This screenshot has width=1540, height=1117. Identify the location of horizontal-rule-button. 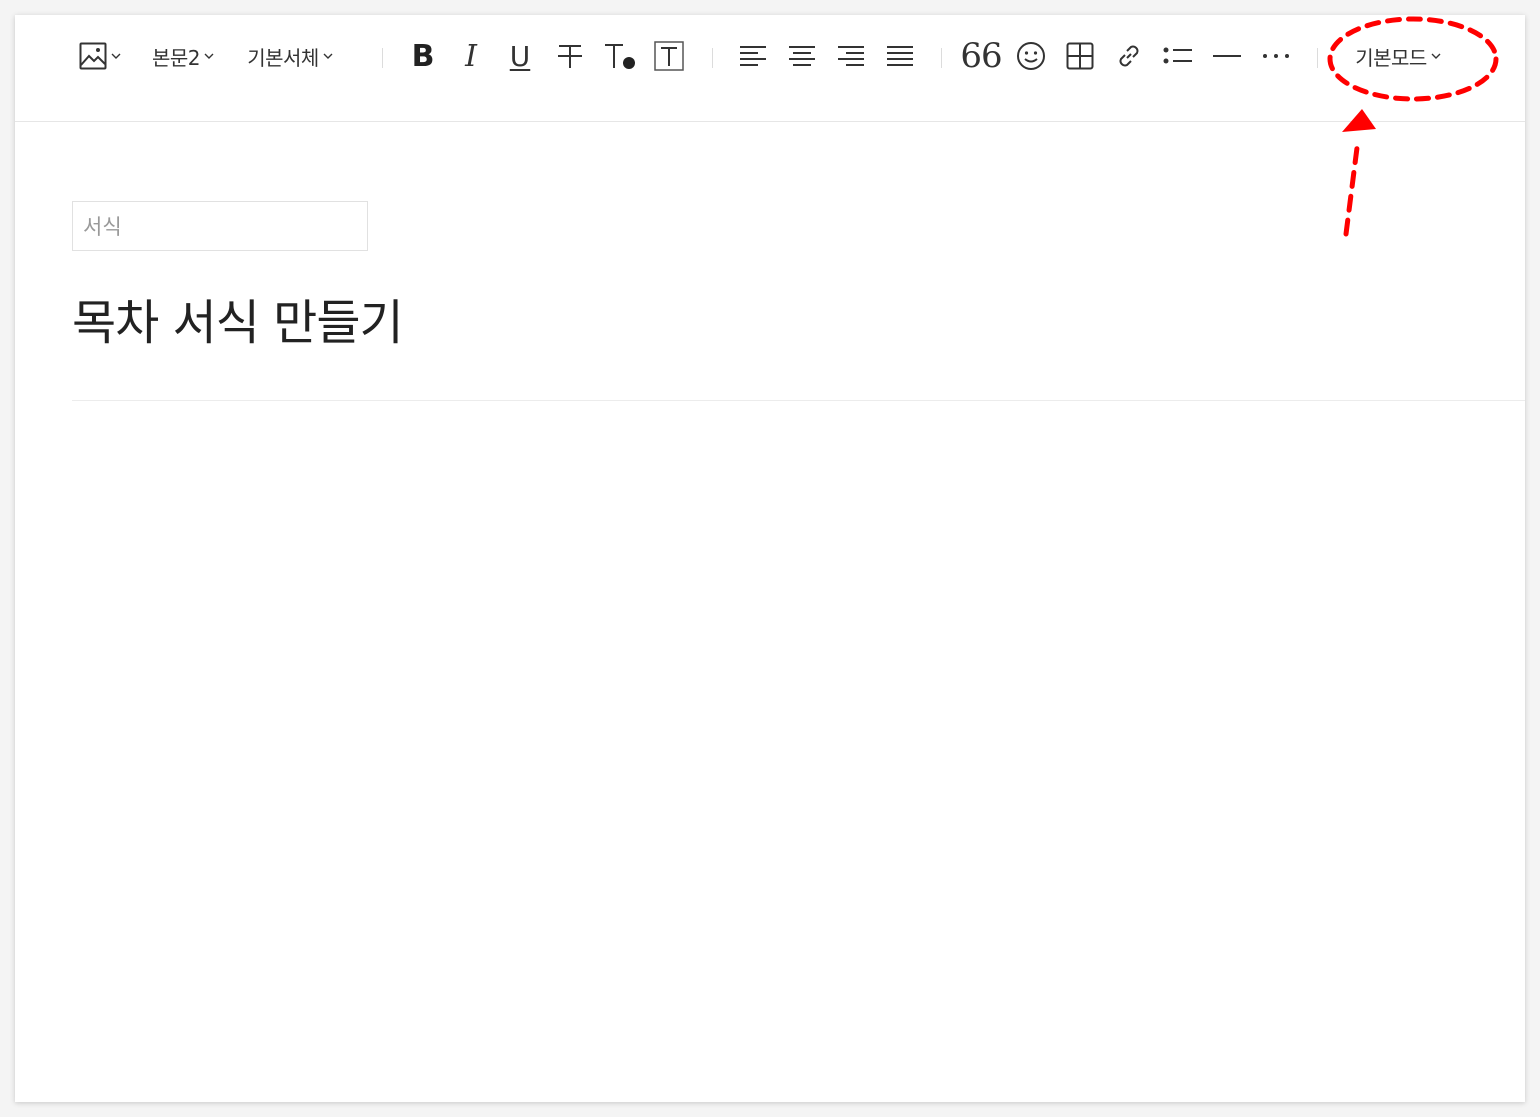
(1227, 56).